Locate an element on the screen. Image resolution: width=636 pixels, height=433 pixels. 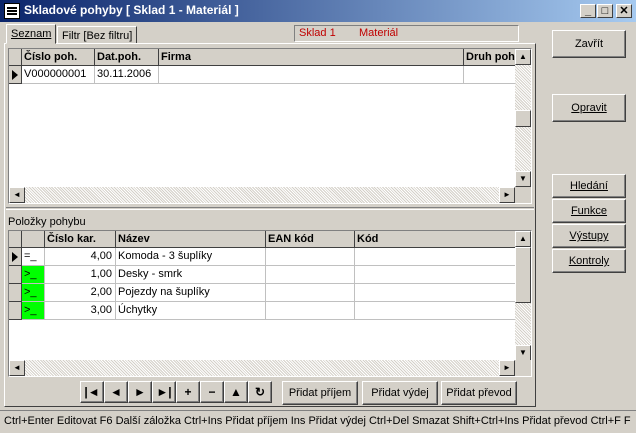
cell-cislo-kar: 3,00 is located at coordinates (80, 311).